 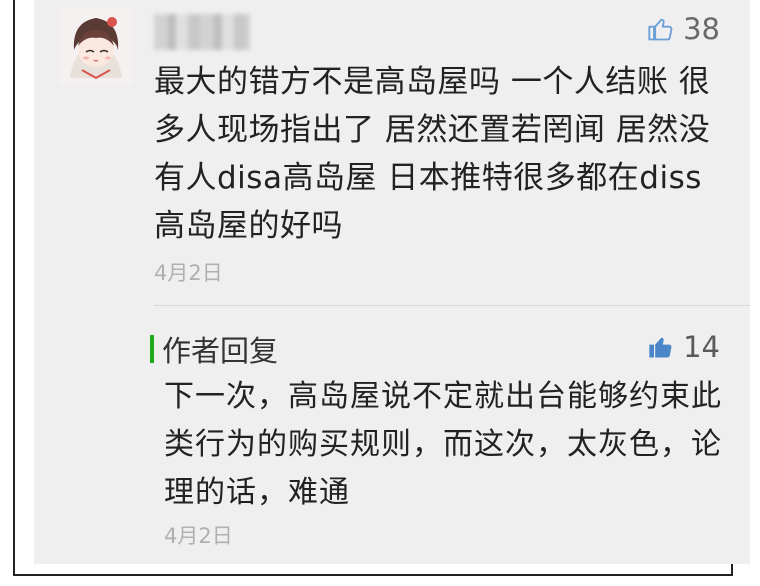 I want to click on reply-accent-bar, so click(x=152, y=349).